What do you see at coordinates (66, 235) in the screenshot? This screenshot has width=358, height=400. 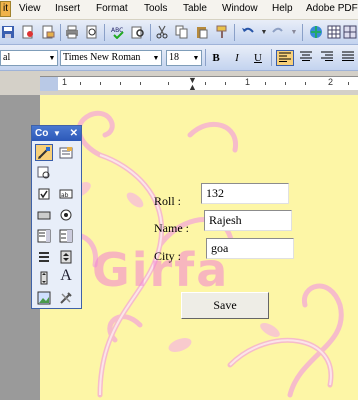 I see `combo-box-control-icon` at bounding box center [66, 235].